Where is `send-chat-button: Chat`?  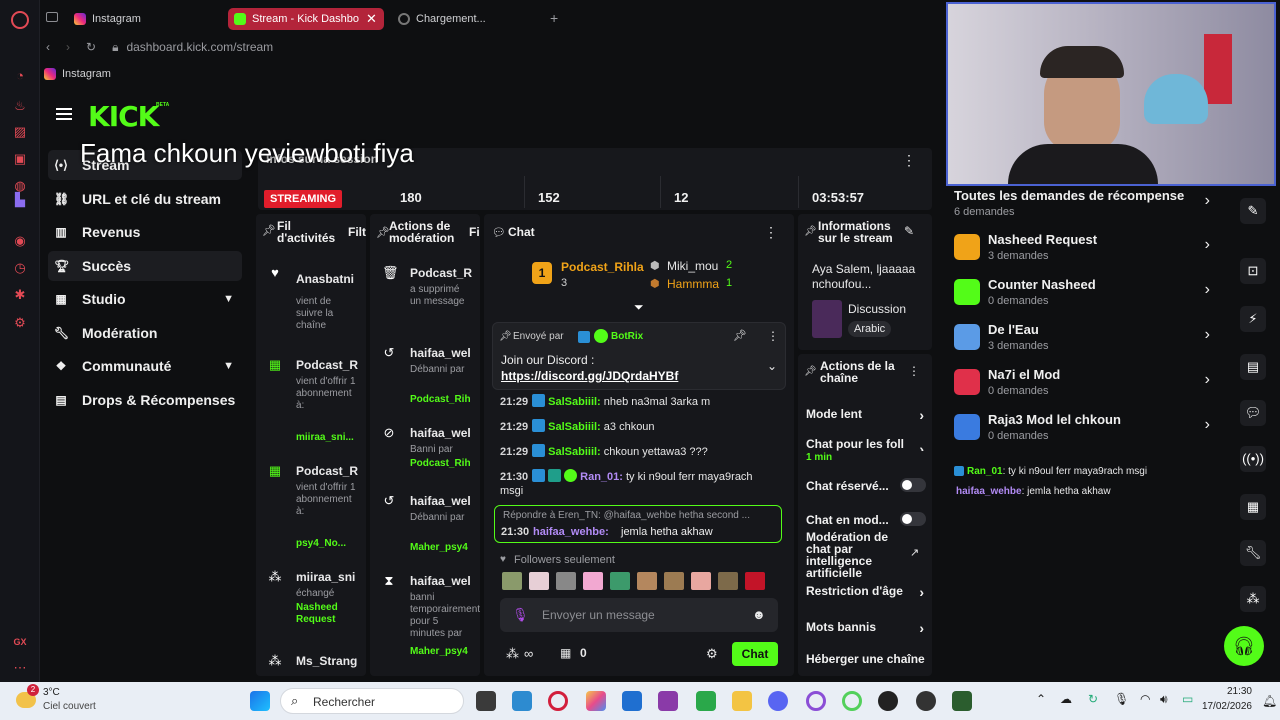 send-chat-button: Chat is located at coordinates (755, 654).